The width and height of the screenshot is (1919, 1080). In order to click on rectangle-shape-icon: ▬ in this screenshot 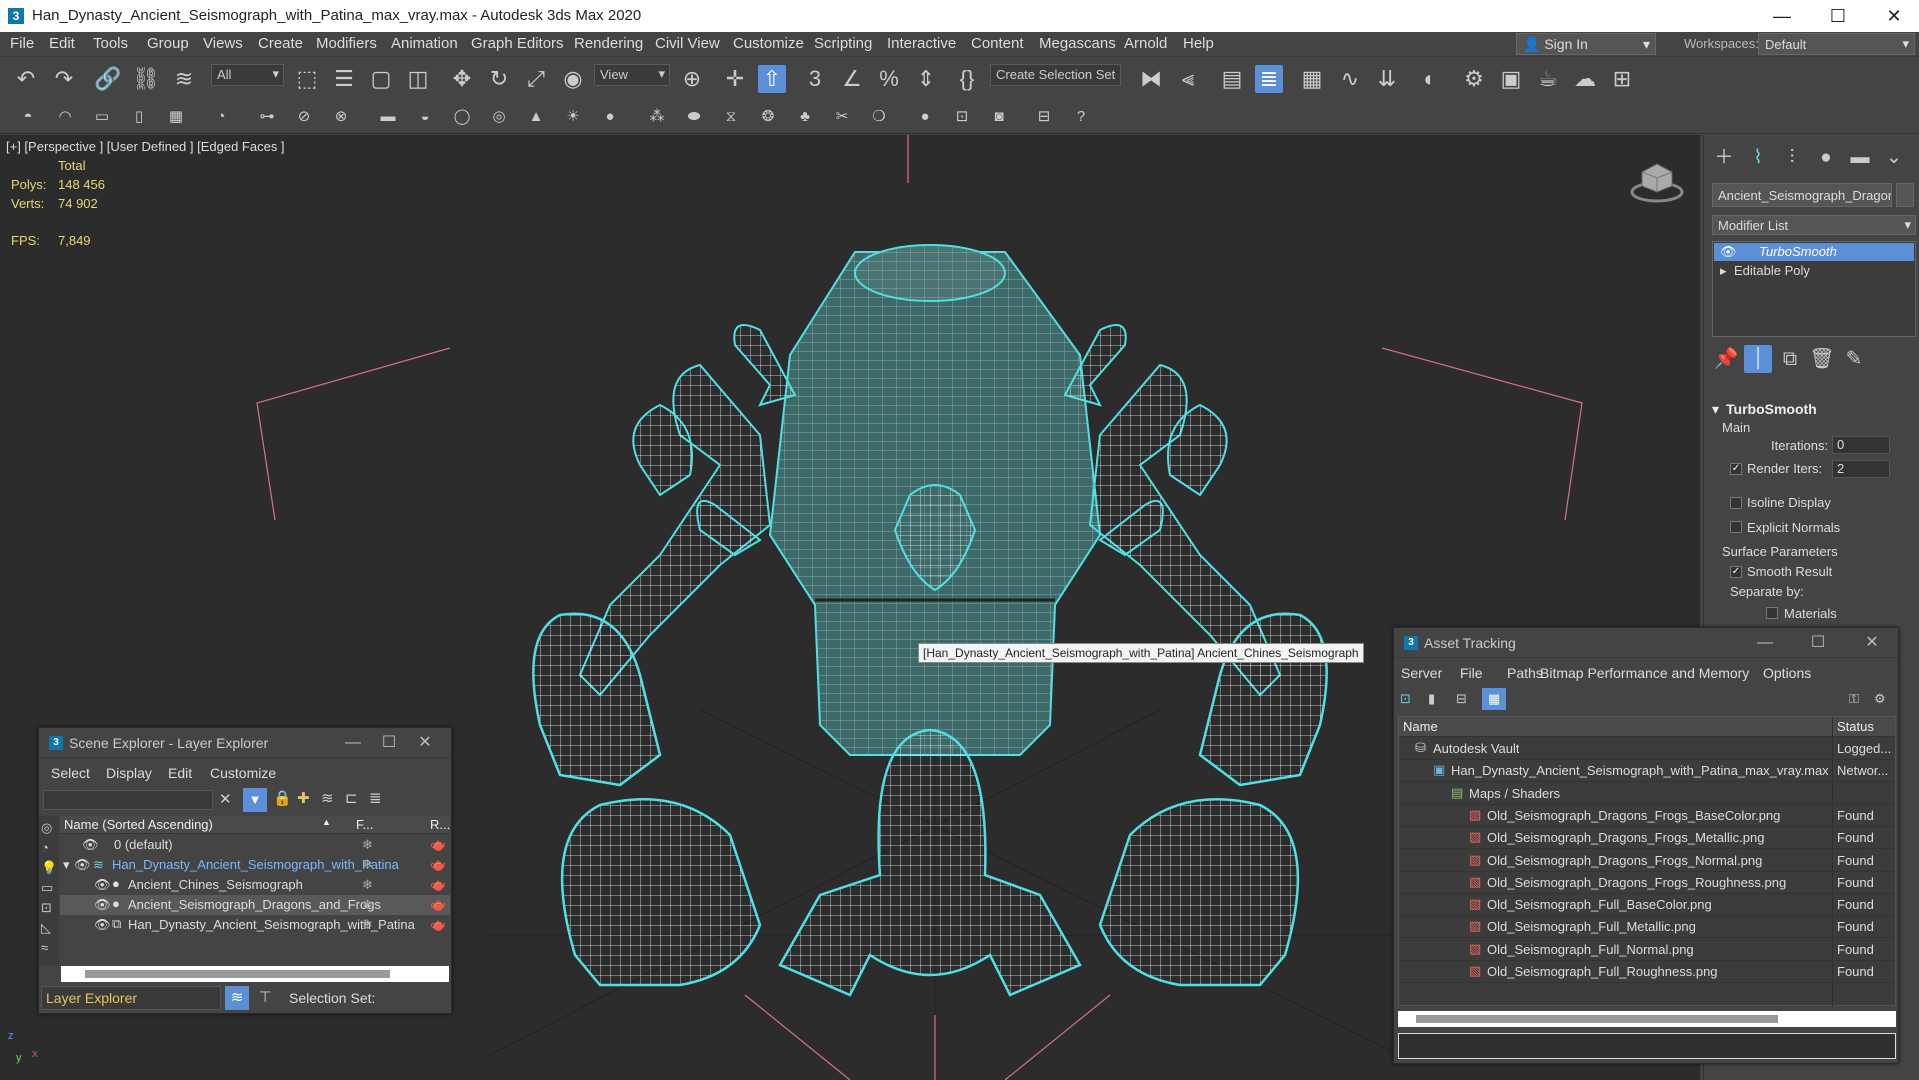, I will do `click(388, 117)`.